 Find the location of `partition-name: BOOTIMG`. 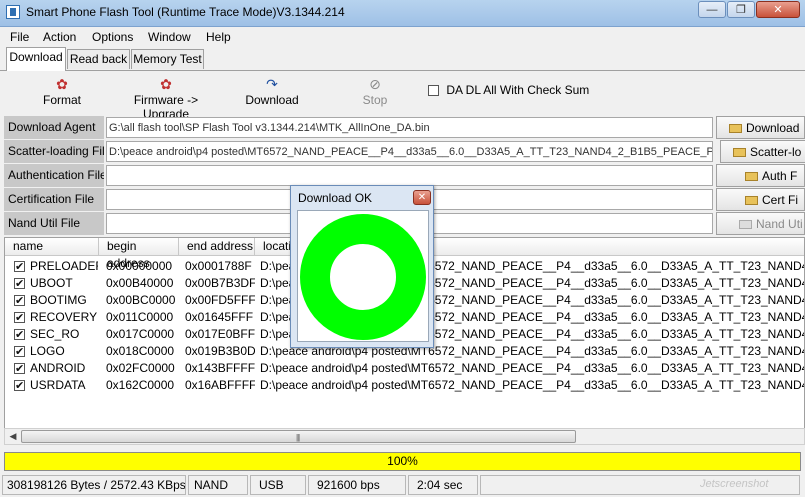

partition-name: BOOTIMG is located at coordinates (58, 300).